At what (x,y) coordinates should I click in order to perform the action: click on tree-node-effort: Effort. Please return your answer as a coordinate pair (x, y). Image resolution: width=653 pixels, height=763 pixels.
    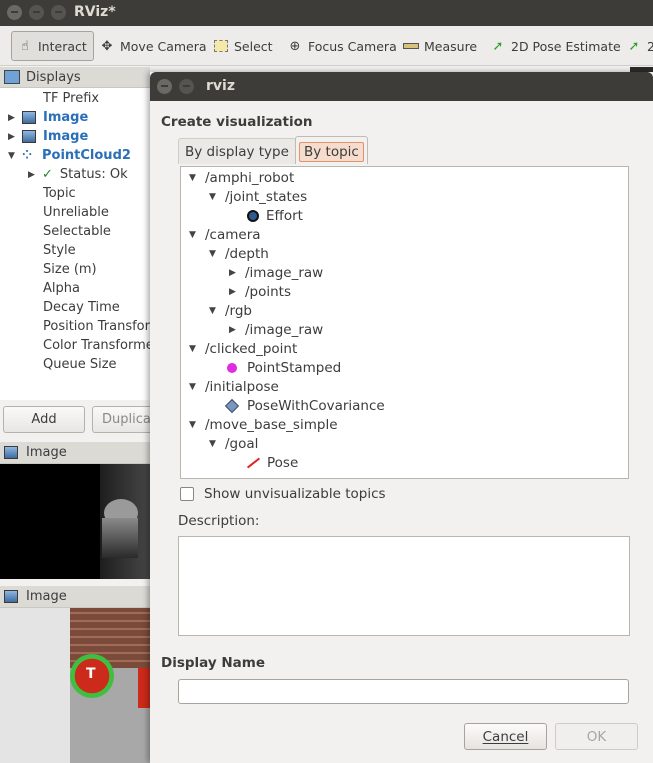
    Looking at the image, I should click on (275, 215).